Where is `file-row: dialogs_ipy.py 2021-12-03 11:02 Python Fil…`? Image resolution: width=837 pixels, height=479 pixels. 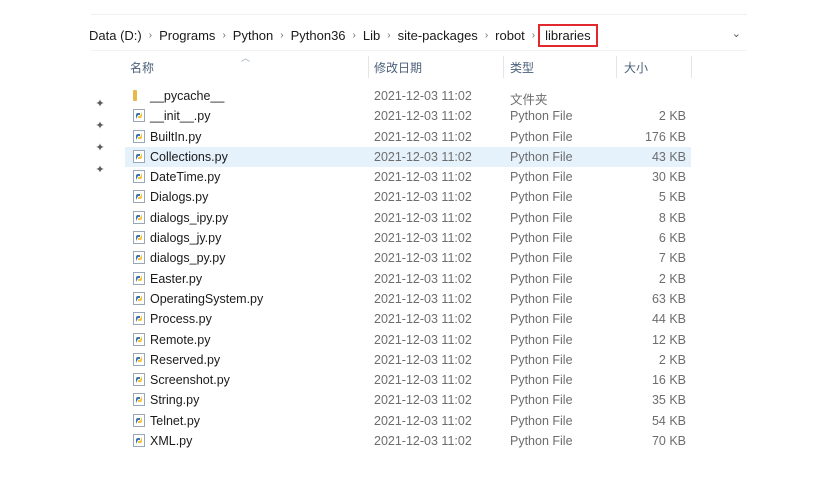 file-row: dialogs_ipy.py 2021-12-03 11:02 Python Fil… is located at coordinates (408, 218).